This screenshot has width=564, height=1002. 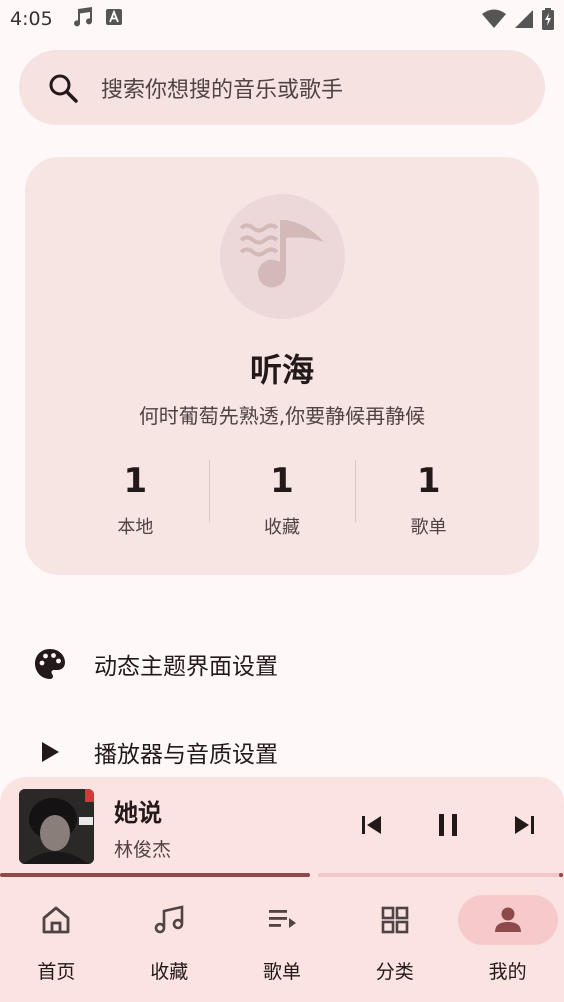 I want to click on search-input: 搜索你想搜的音乐或歌手, so click(x=222, y=88).